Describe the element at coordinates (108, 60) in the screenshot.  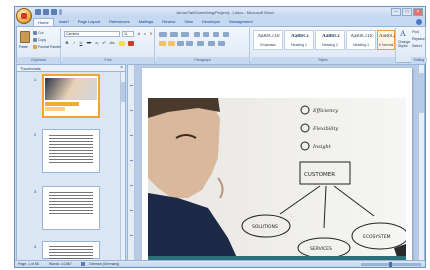
I see `font-group-label: Font` at that location.